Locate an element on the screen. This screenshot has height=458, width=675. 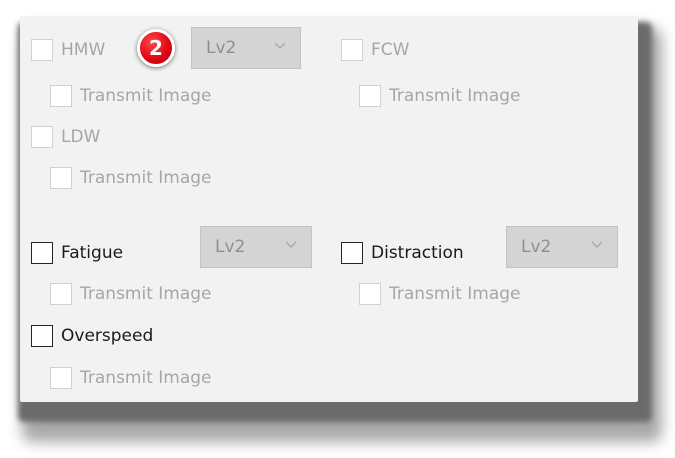
distraction-checkbox is located at coordinates (352, 253).